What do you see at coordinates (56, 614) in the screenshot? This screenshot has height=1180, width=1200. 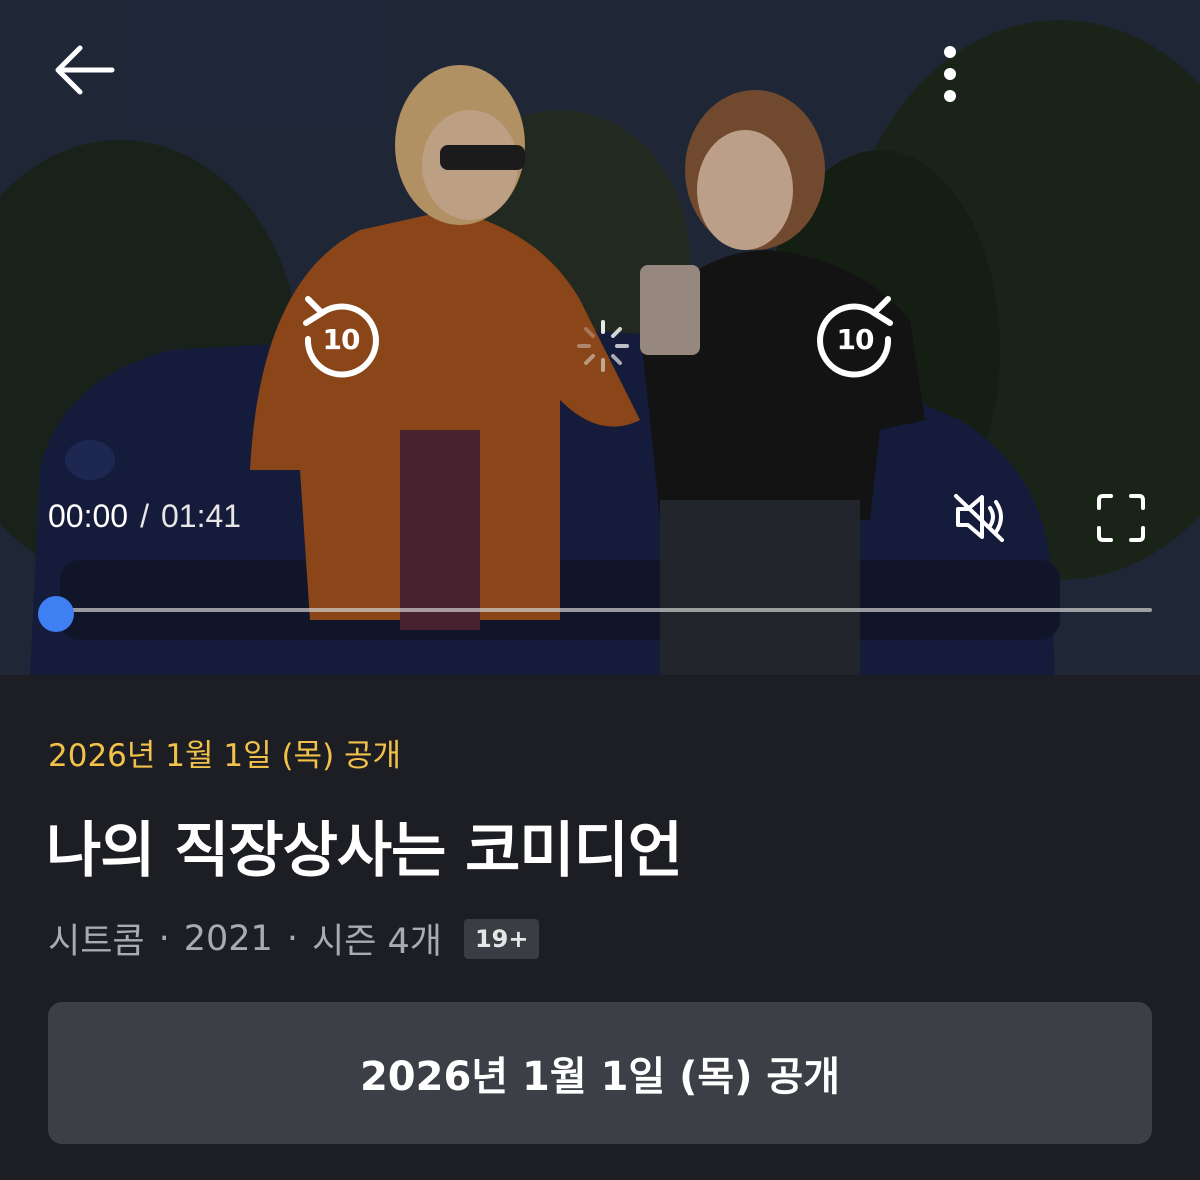 I see `progress-thumb` at bounding box center [56, 614].